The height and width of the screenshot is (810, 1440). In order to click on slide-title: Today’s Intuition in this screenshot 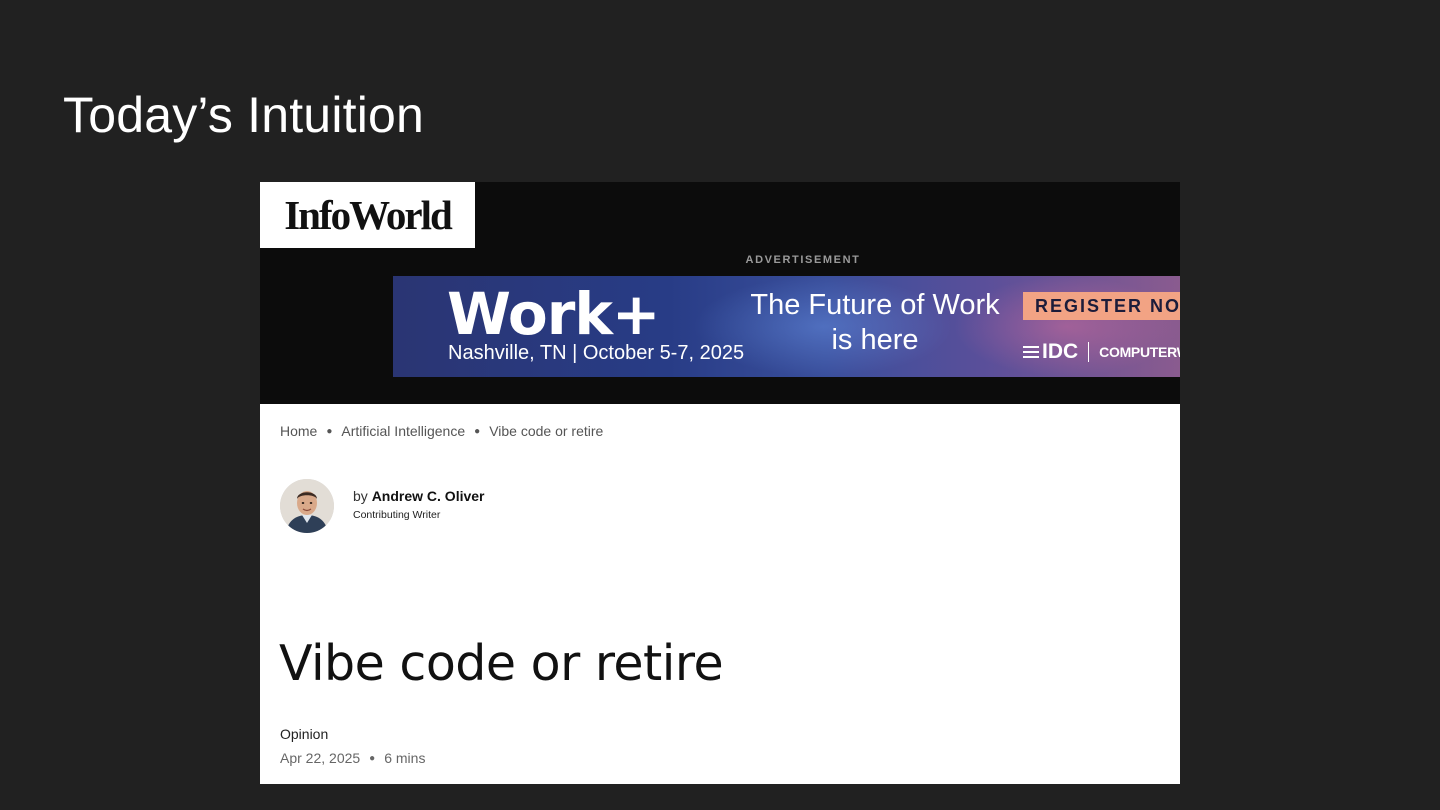, I will do `click(244, 115)`.